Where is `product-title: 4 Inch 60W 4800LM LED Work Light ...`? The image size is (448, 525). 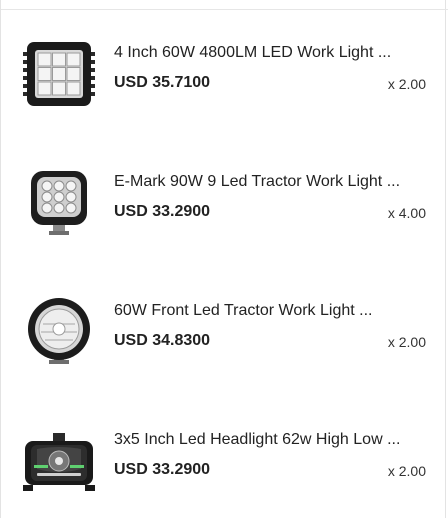
product-title: 4 Inch 60W 4800LM LED Work Light ... is located at coordinates (269, 53).